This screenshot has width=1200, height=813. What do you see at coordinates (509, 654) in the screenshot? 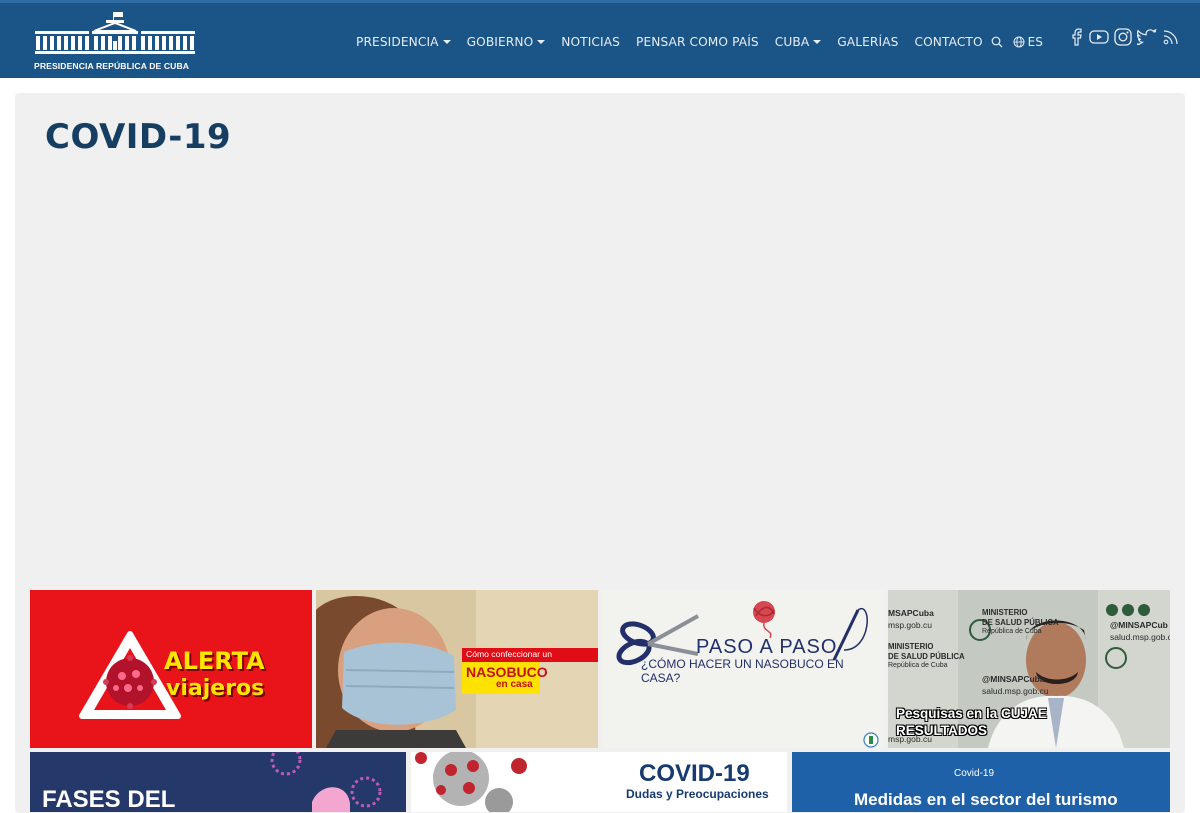
I see `thumb-caption: Cómo confeccionar un` at bounding box center [509, 654].